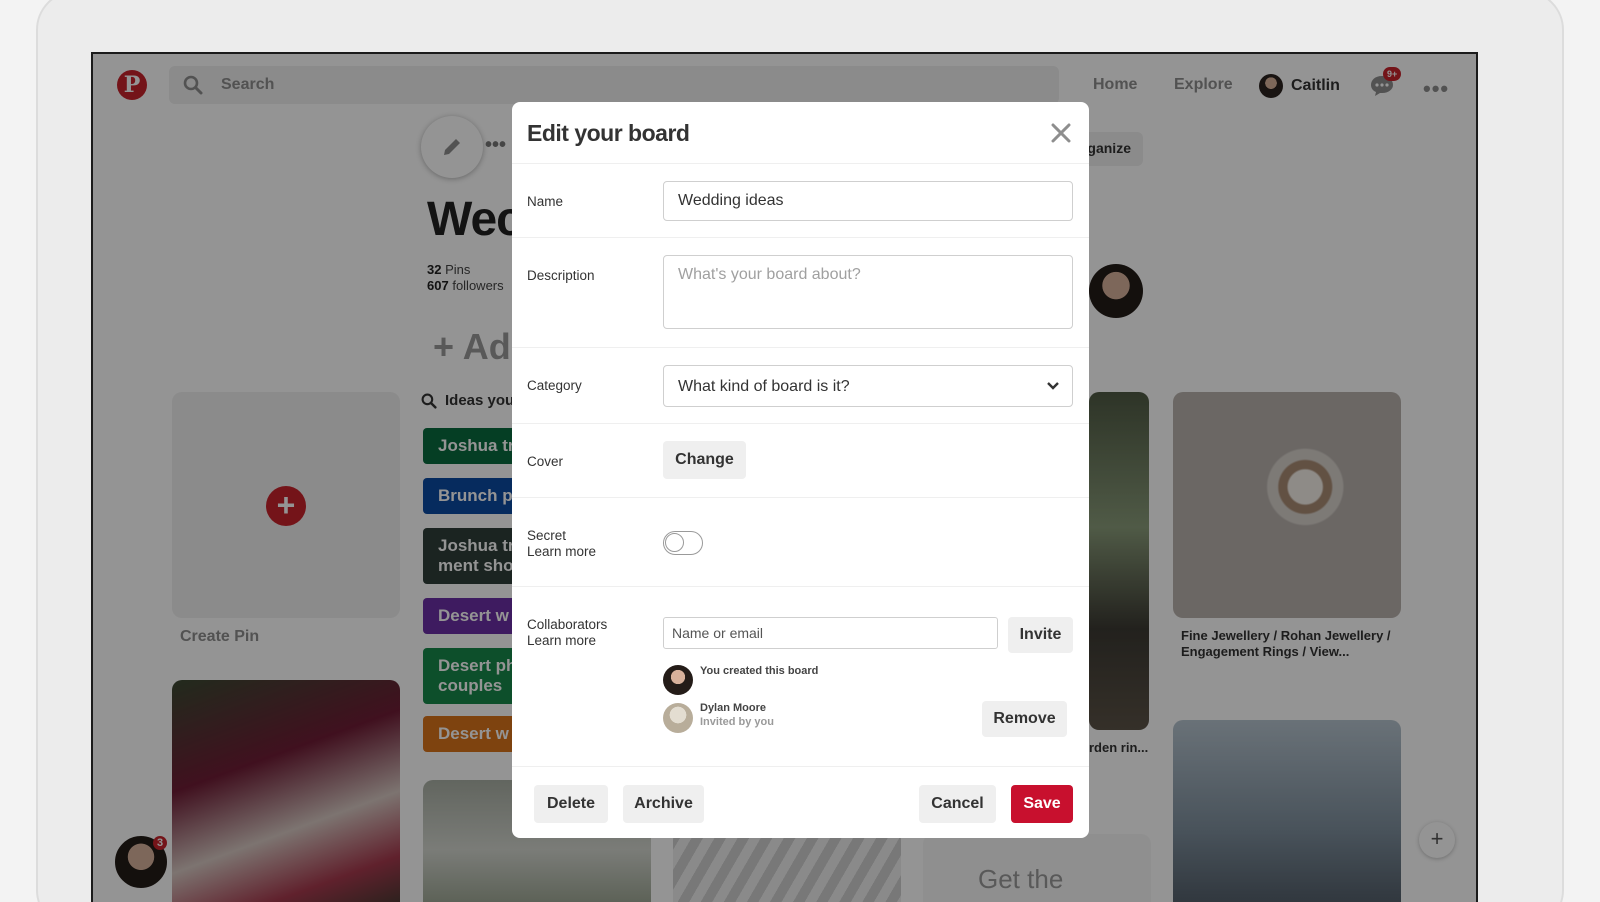 The width and height of the screenshot is (1600, 902). What do you see at coordinates (868, 292) in the screenshot?
I see `description-input` at bounding box center [868, 292].